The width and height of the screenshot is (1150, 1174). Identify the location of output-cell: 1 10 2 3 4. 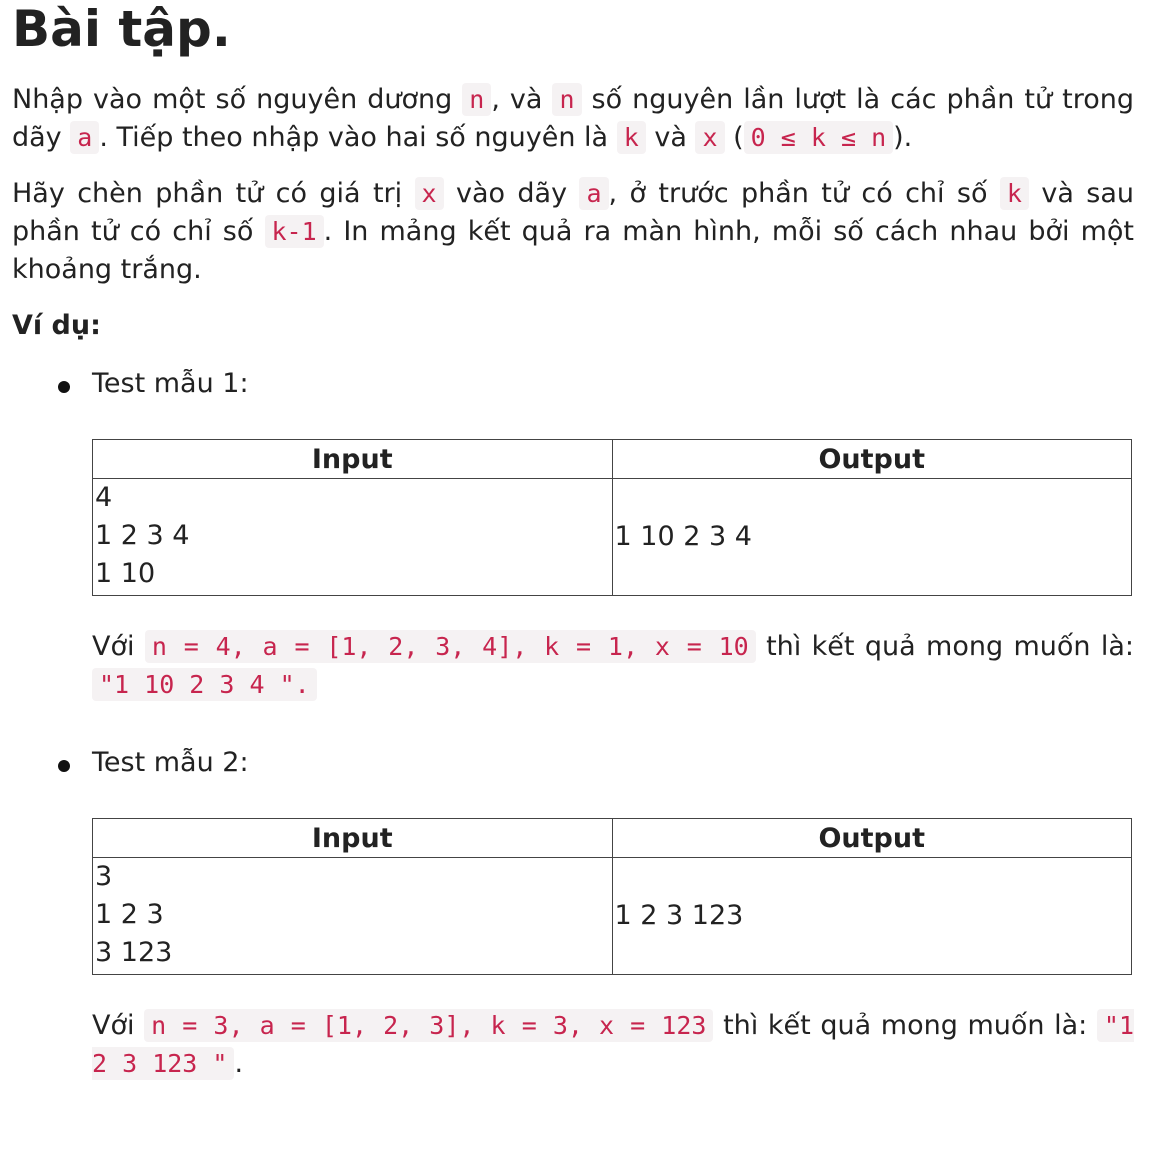
(871, 537).